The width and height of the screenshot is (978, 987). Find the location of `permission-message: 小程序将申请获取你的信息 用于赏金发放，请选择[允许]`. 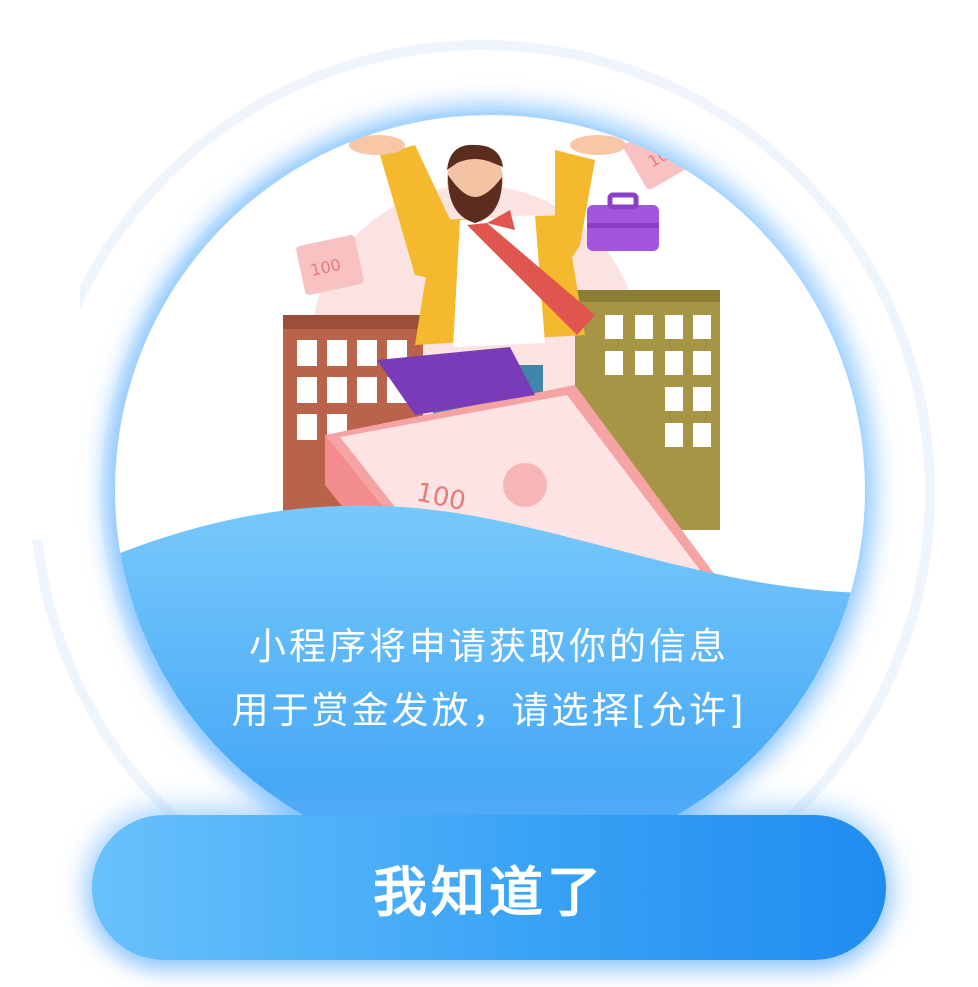

permission-message: 小程序将申请获取你的信息 用于赏金发放，请选择[允许] is located at coordinates (489, 679).